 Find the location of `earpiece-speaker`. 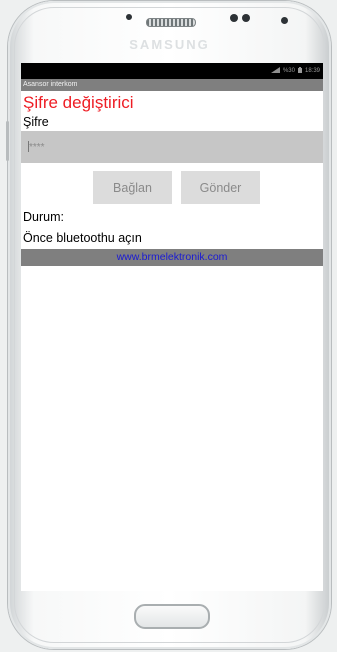

earpiece-speaker is located at coordinates (171, 22).